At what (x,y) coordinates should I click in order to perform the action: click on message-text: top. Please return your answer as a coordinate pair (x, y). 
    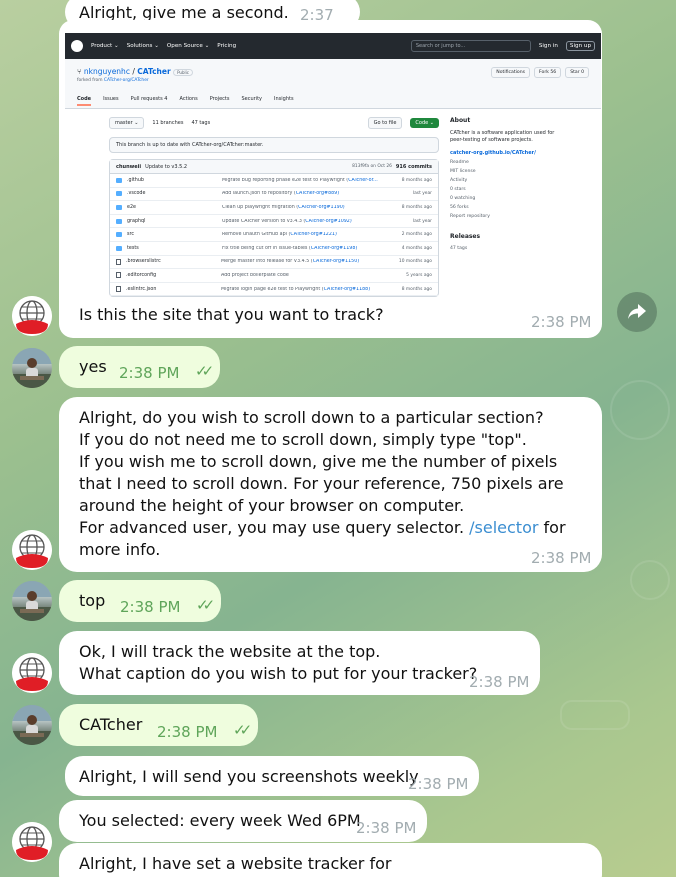
    Looking at the image, I should click on (92, 600).